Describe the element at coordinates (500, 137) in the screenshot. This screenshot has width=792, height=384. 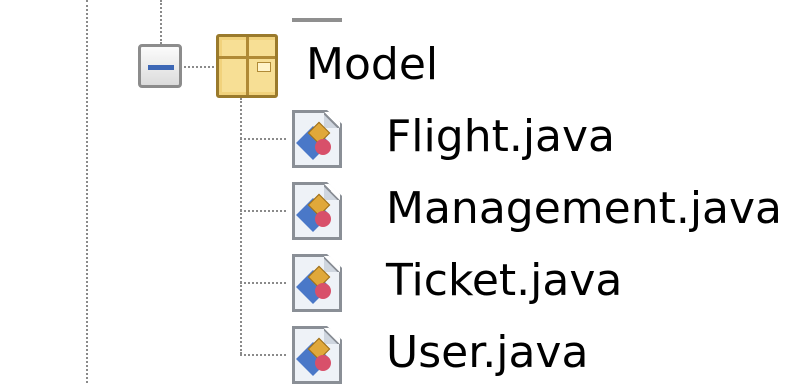
I see `tree-node-label: Flight.java` at that location.